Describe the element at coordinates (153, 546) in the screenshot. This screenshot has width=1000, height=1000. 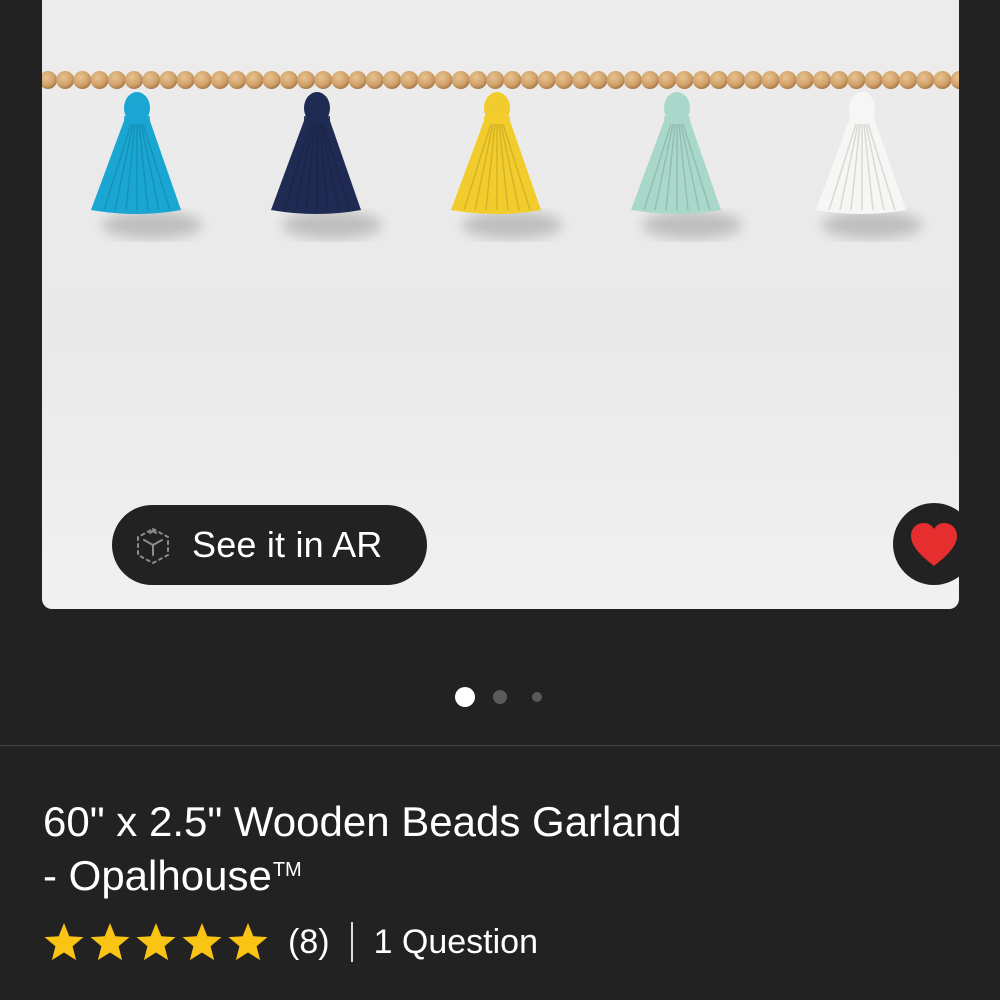
I see `ar-cube-icon` at that location.